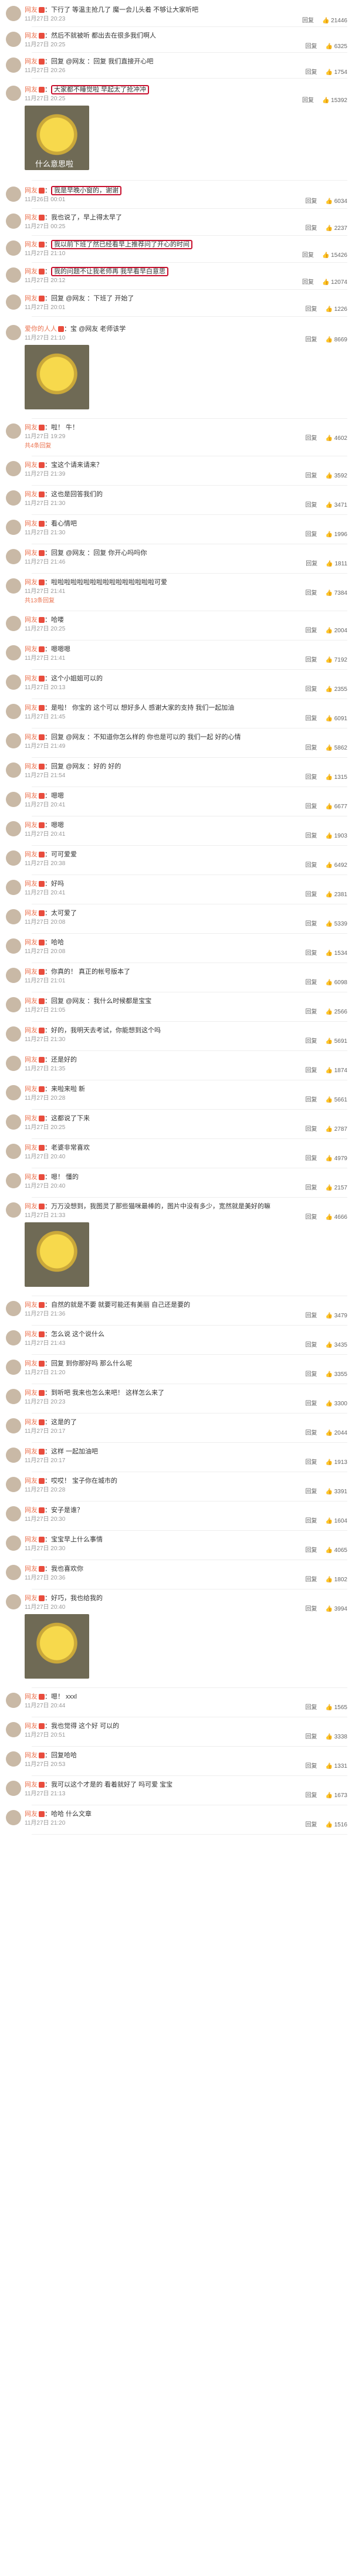 The height and width of the screenshot is (2576, 352). What do you see at coordinates (336, 983) in the screenshot?
I see `like-button: 👍 6098` at bounding box center [336, 983].